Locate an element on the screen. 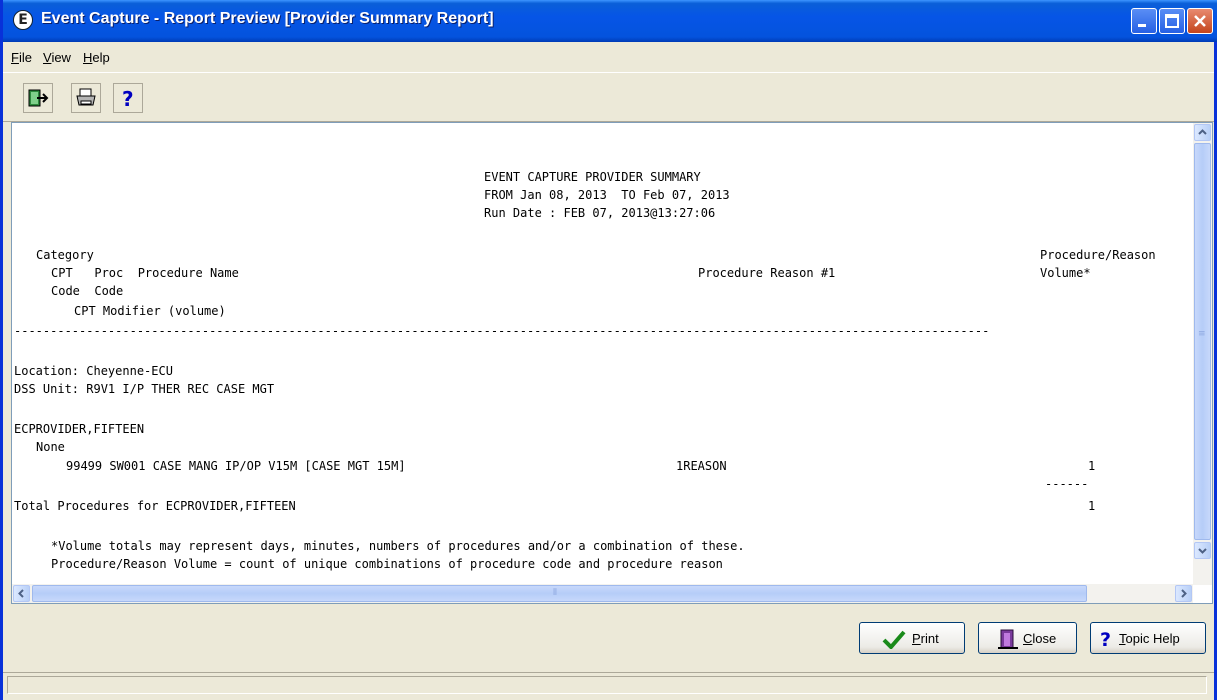 Image resolution: width=1217 pixels, height=700 pixels. scroll-left-button is located at coordinates (21, 593).